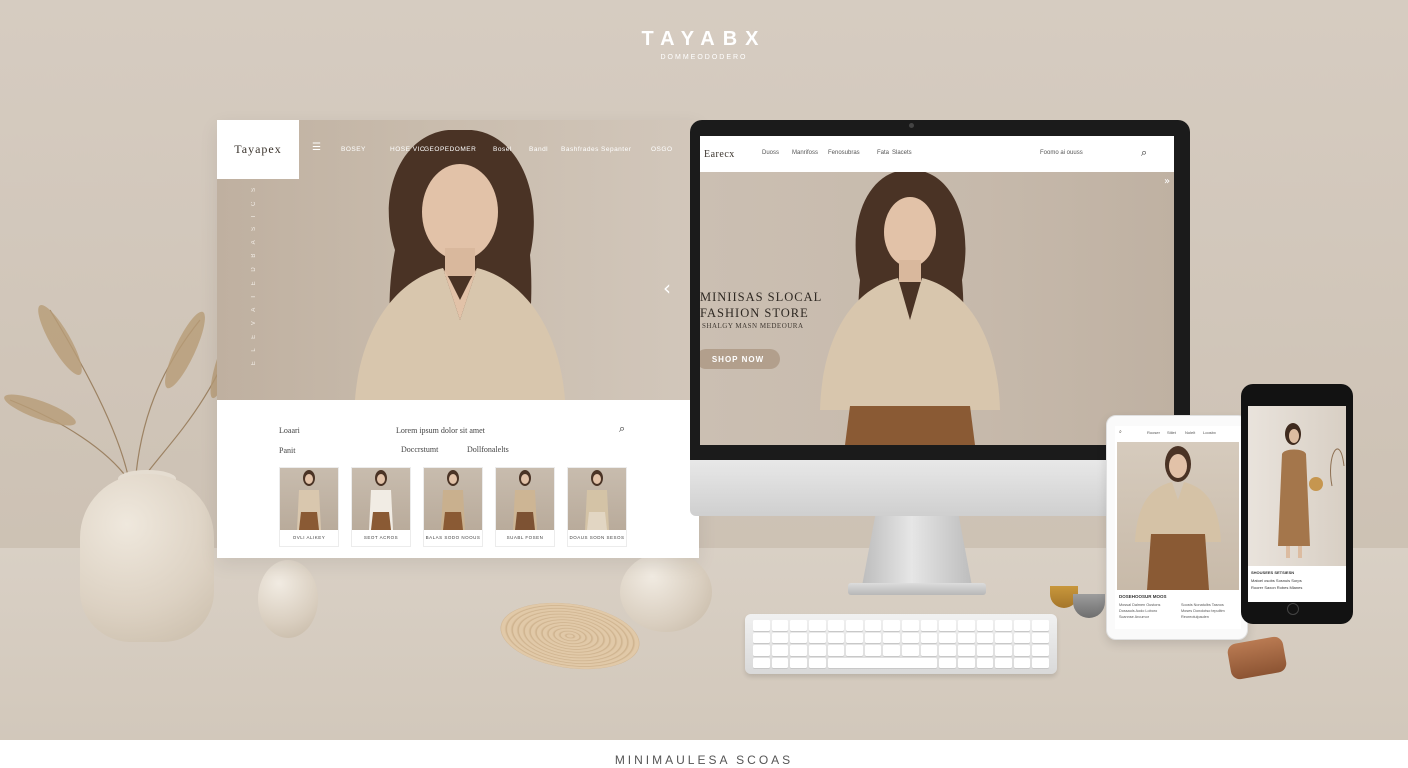  What do you see at coordinates (666, 592) in the screenshot?
I see `ceramic-sphere-right` at bounding box center [666, 592].